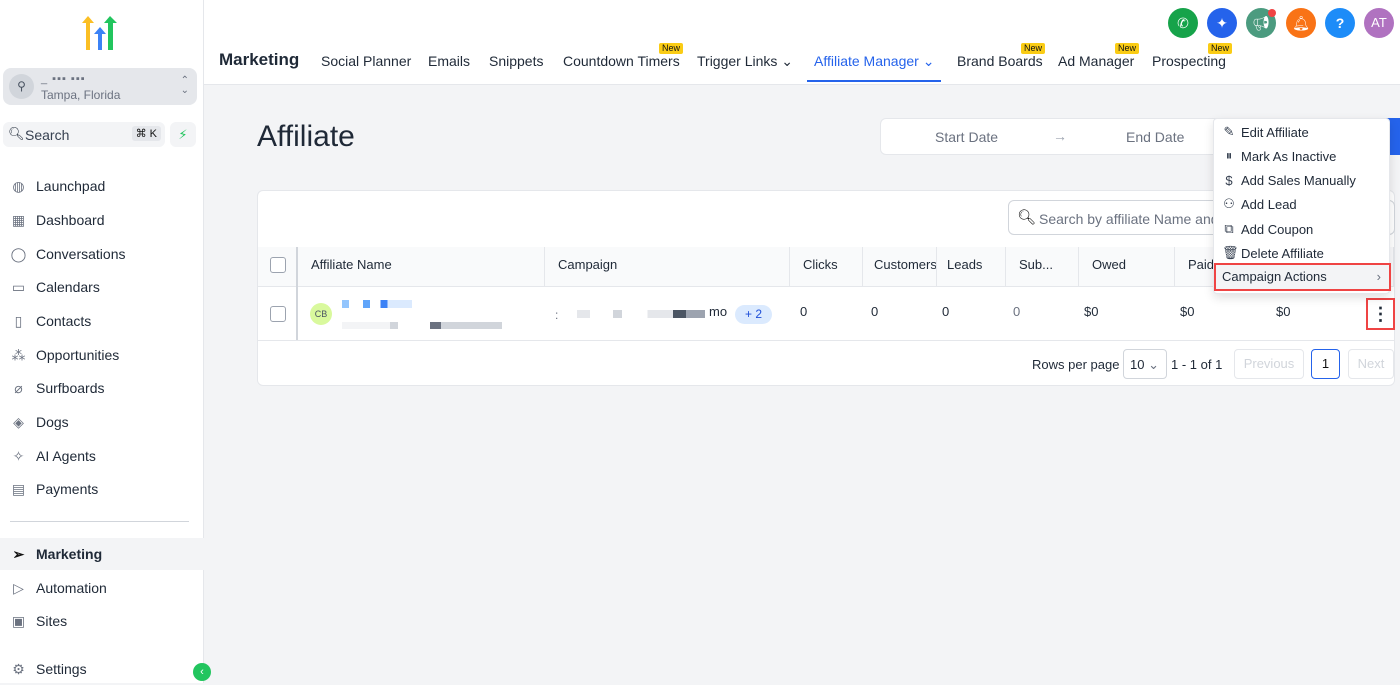 This screenshot has width=1400, height=685. Describe the element at coordinates (971, 267) in the screenshot. I see `column-leads: Leads` at that location.